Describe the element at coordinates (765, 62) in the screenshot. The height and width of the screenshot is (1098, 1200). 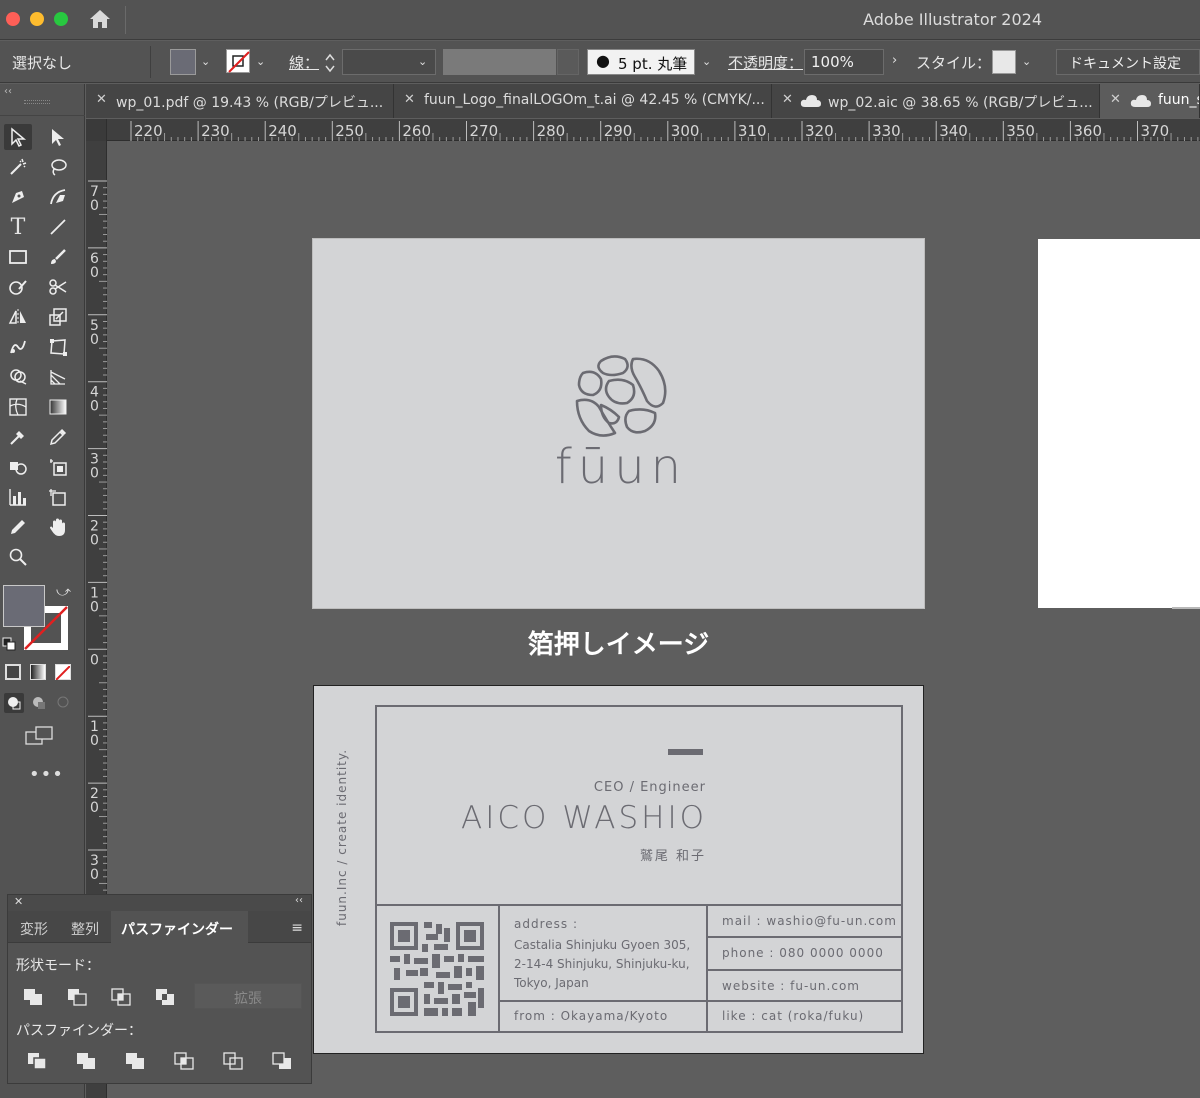
I see `opacity-label: 不透明度：` at that location.